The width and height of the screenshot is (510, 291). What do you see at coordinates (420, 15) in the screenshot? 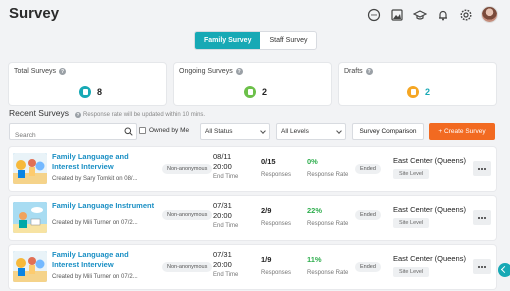
I see `graduation-icon` at bounding box center [420, 15].